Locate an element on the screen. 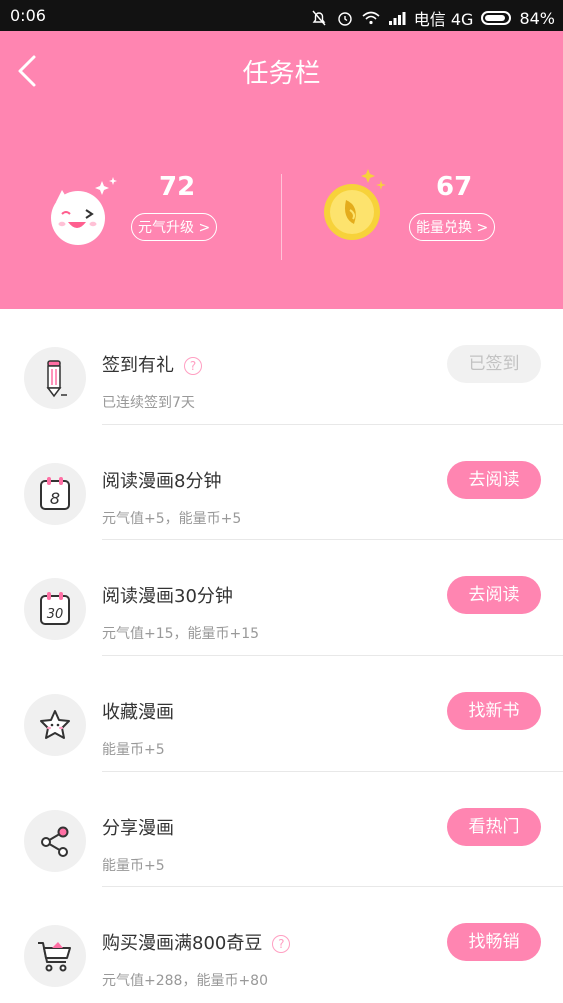  battery-icon is located at coordinates (496, 18).